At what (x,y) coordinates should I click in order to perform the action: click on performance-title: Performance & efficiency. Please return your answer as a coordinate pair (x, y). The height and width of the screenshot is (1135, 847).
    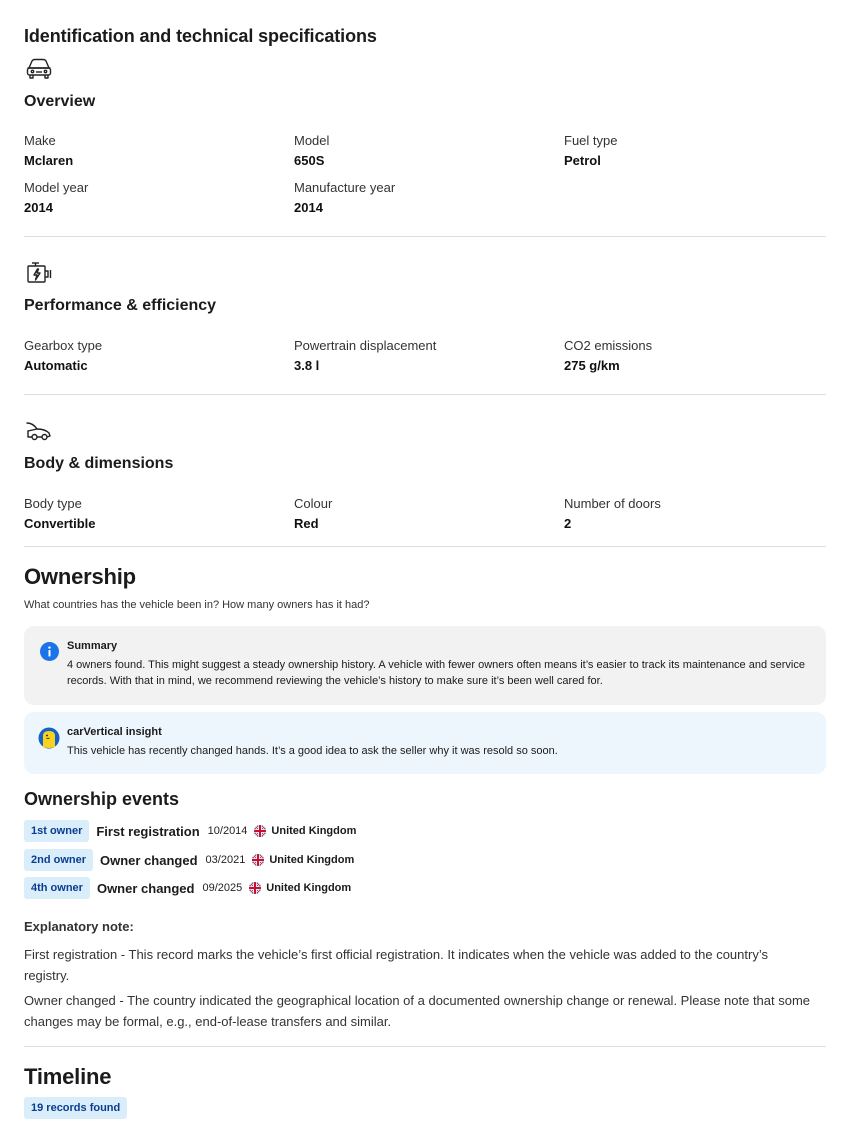
    Looking at the image, I should click on (120, 305).